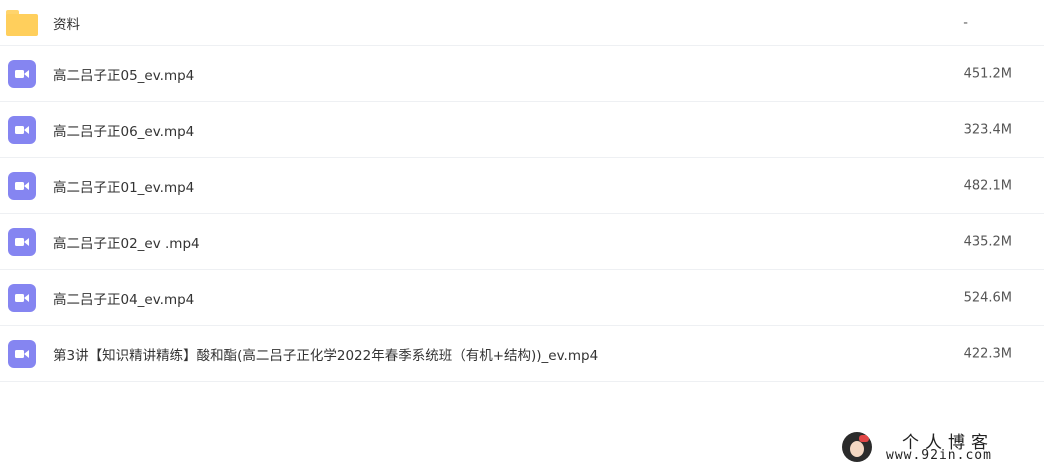  What do you see at coordinates (66, 23) in the screenshot?
I see `file-name: 资料` at bounding box center [66, 23].